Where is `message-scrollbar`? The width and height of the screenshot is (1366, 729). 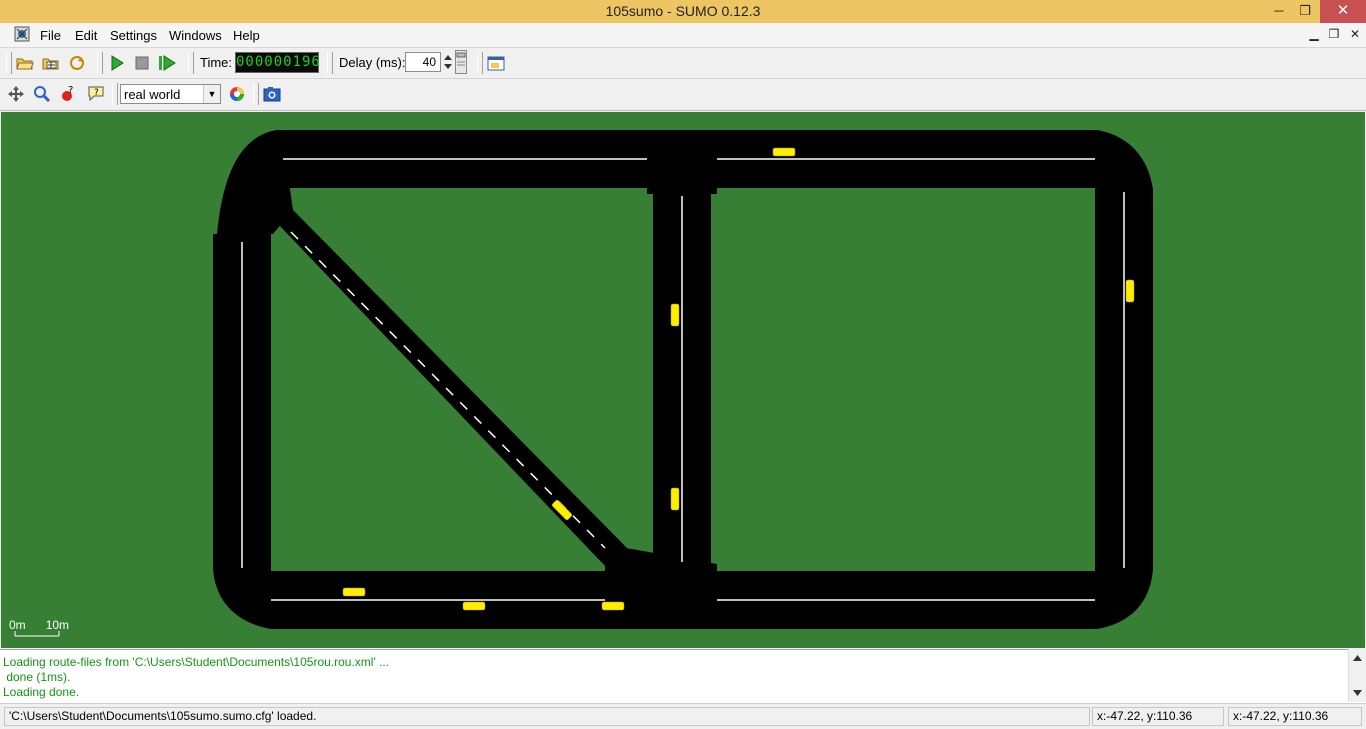
message-scrollbar is located at coordinates (1357, 675).